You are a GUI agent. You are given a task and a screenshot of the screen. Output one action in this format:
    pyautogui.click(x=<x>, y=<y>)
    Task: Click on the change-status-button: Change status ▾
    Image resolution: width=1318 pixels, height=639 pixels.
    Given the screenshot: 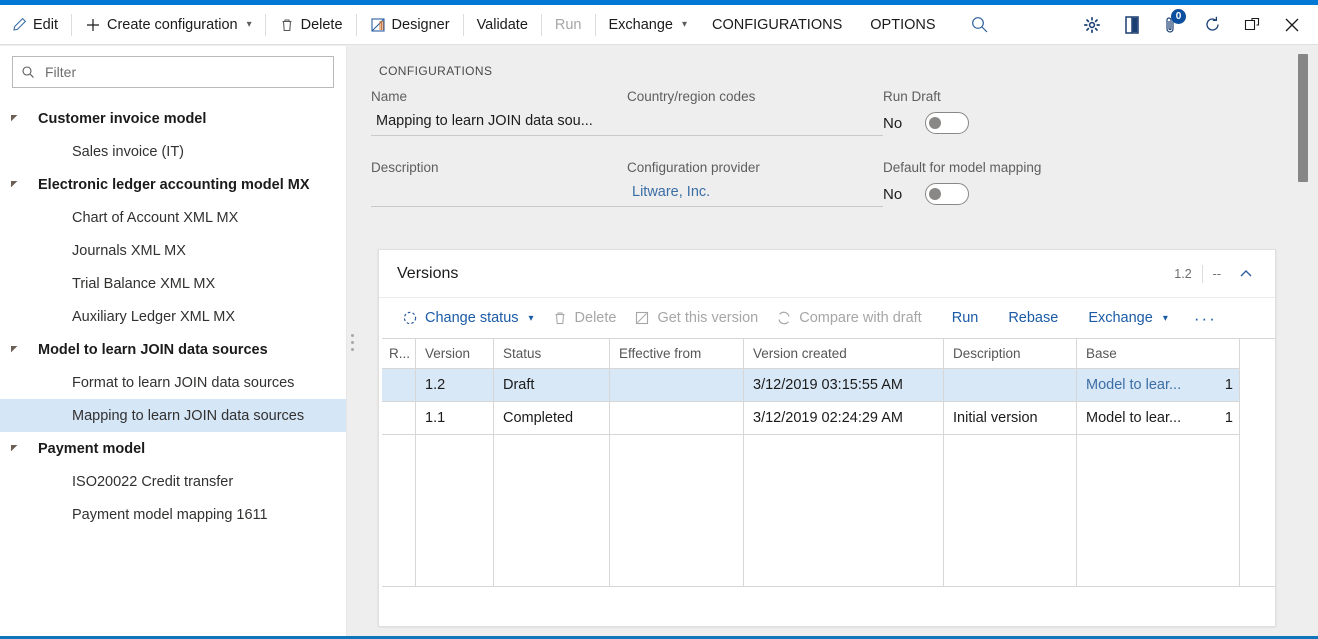 What is the action you would take?
    pyautogui.click(x=468, y=318)
    